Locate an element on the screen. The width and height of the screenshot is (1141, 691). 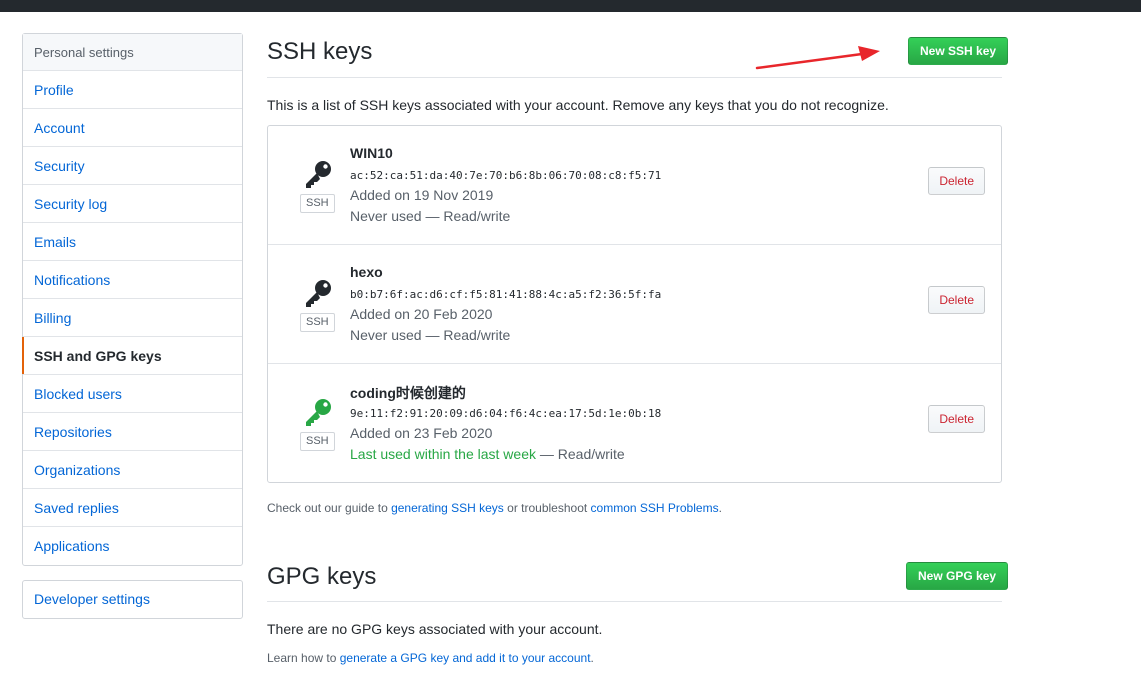
generating-ssh-keys-link: generating SSH keys is located at coordinates (447, 508).